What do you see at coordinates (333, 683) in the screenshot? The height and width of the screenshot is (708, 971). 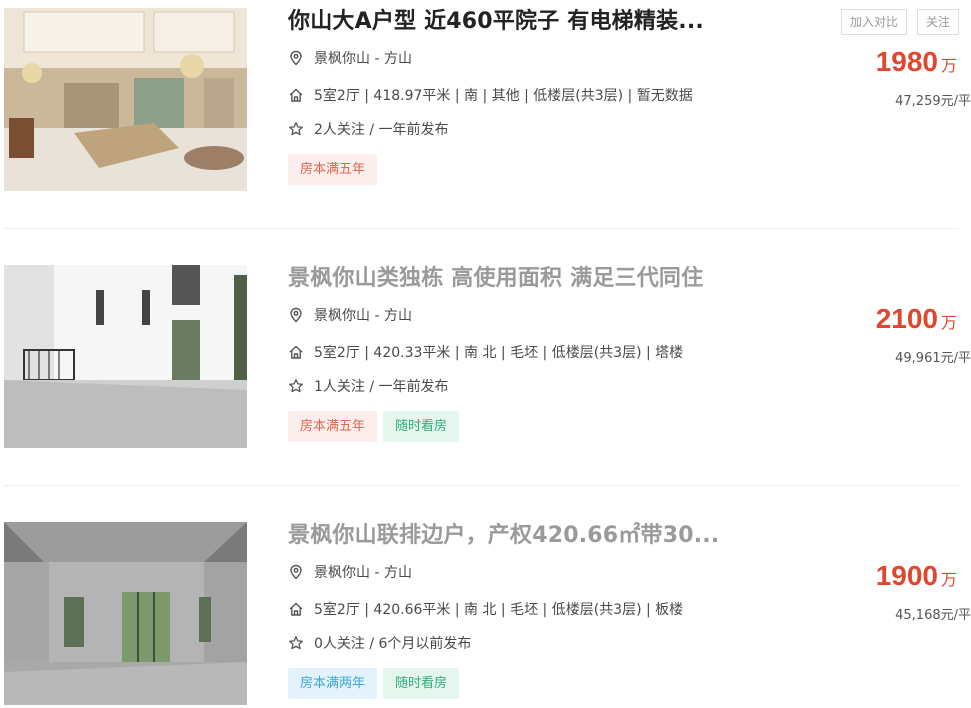 I see `tag-badge: 房本满两年` at bounding box center [333, 683].